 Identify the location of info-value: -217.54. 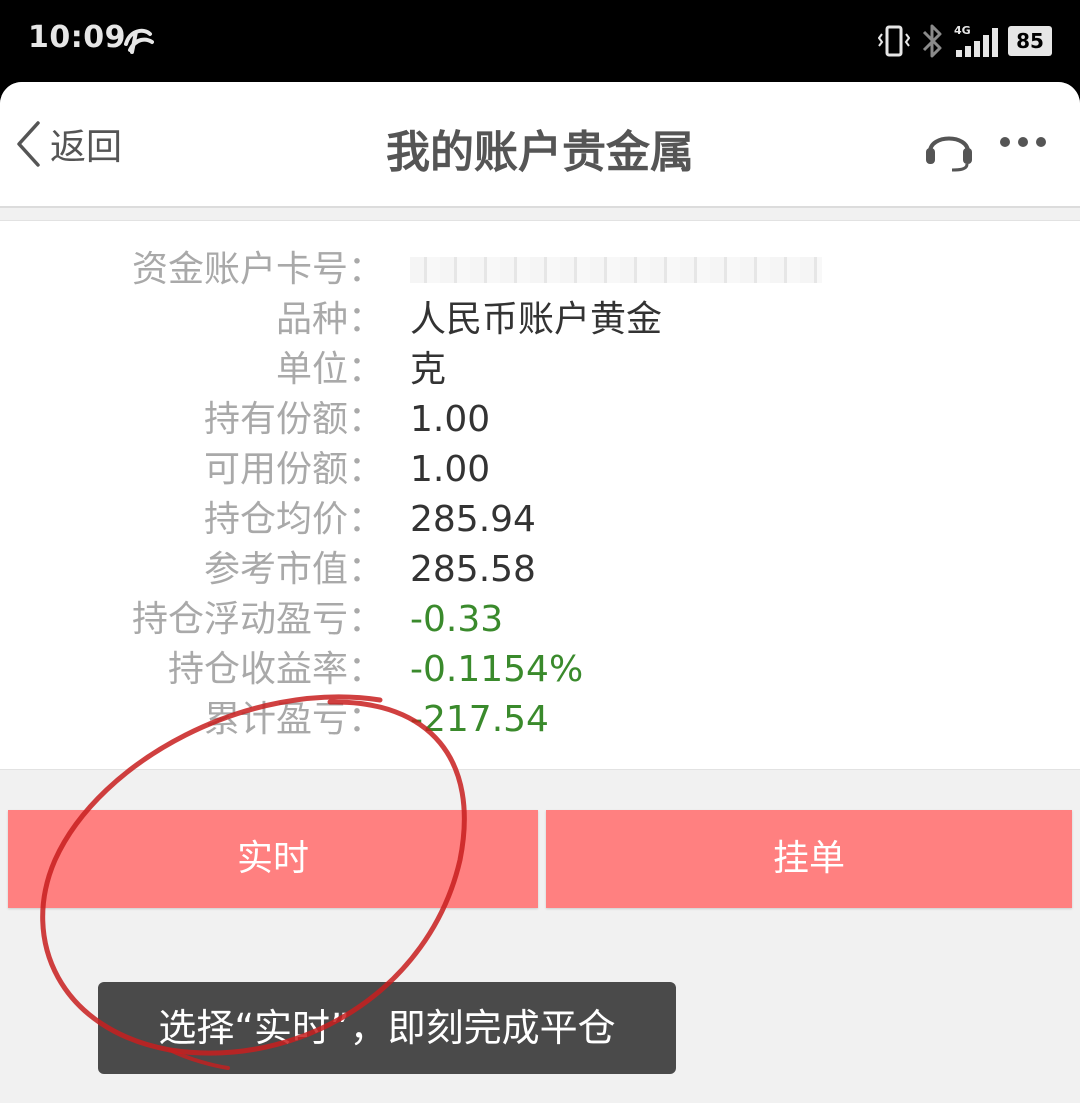
(479, 719).